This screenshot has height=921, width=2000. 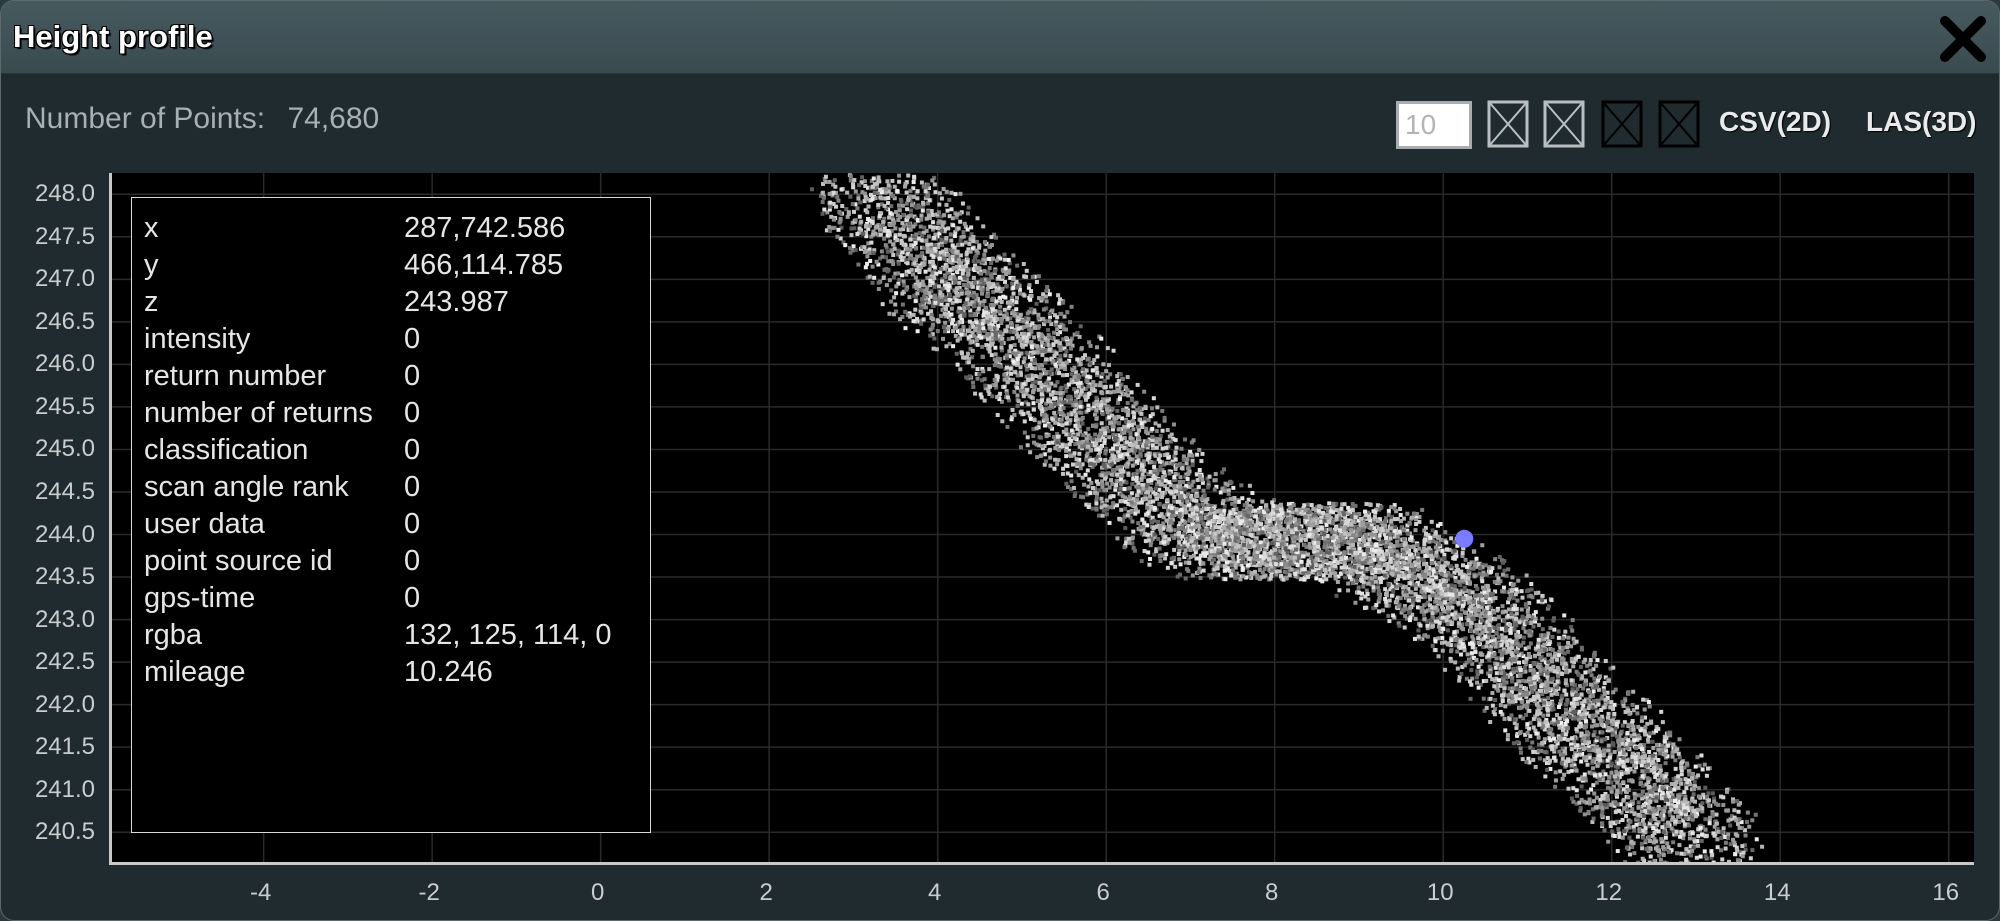 I want to click on toggle-4-checkbox-x-icon, so click(x=1679, y=124).